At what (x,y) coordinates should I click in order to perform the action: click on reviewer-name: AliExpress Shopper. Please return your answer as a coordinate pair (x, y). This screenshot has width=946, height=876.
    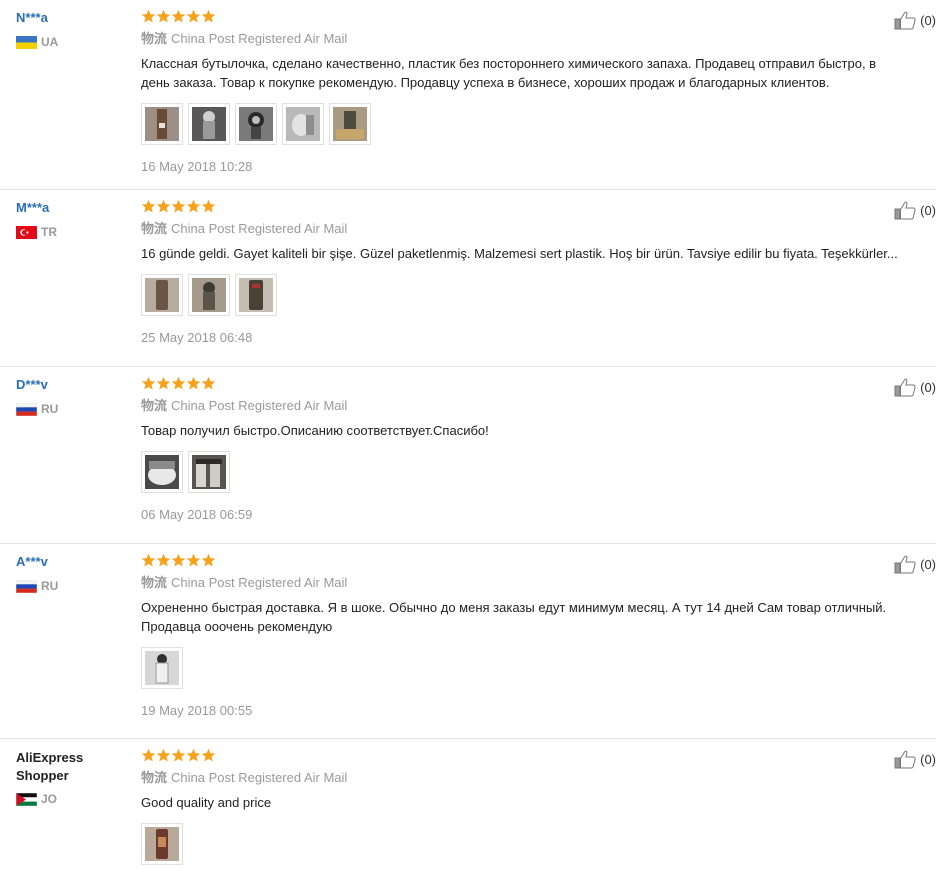
    Looking at the image, I should click on (50, 766).